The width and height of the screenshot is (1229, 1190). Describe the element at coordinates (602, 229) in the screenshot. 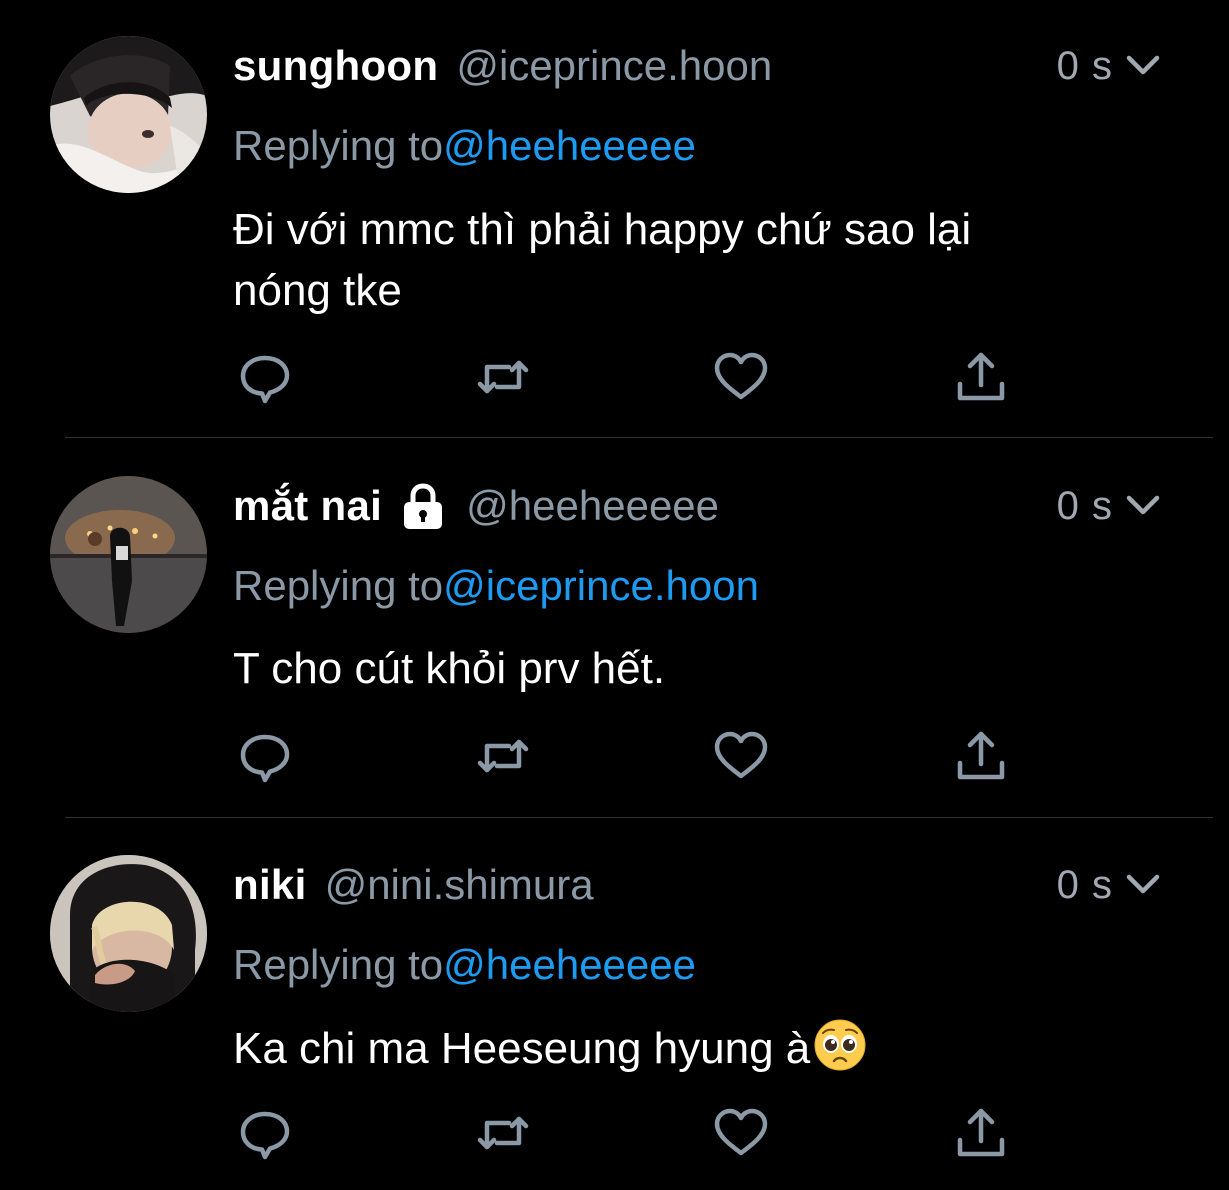

I see `tweet-text-line: Đi với mmc thì phải happy chứ sao lại` at that location.